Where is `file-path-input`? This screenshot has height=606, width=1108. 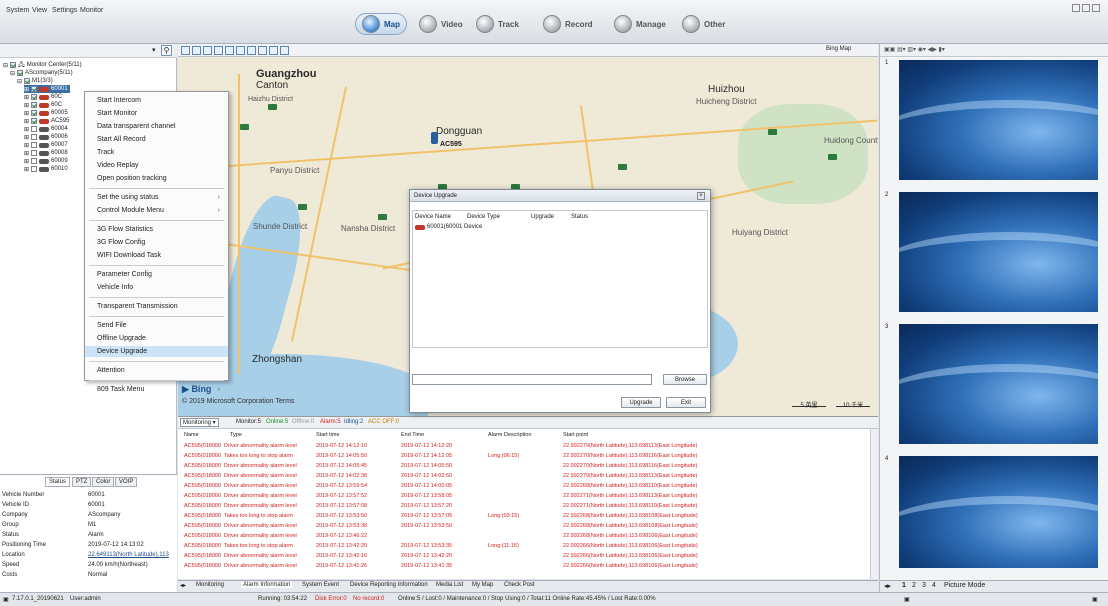
file-path-input is located at coordinates (532, 379).